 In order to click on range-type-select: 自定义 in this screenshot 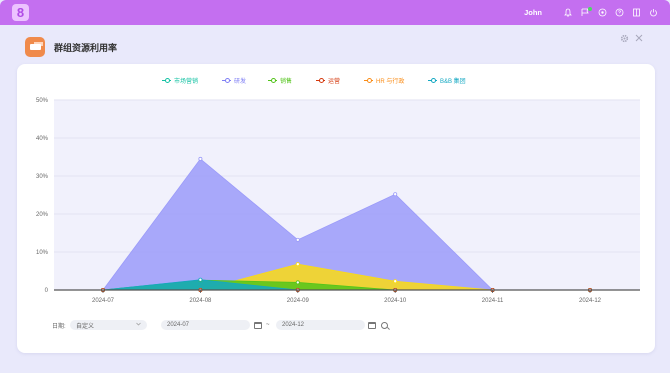, I will do `click(108, 325)`.